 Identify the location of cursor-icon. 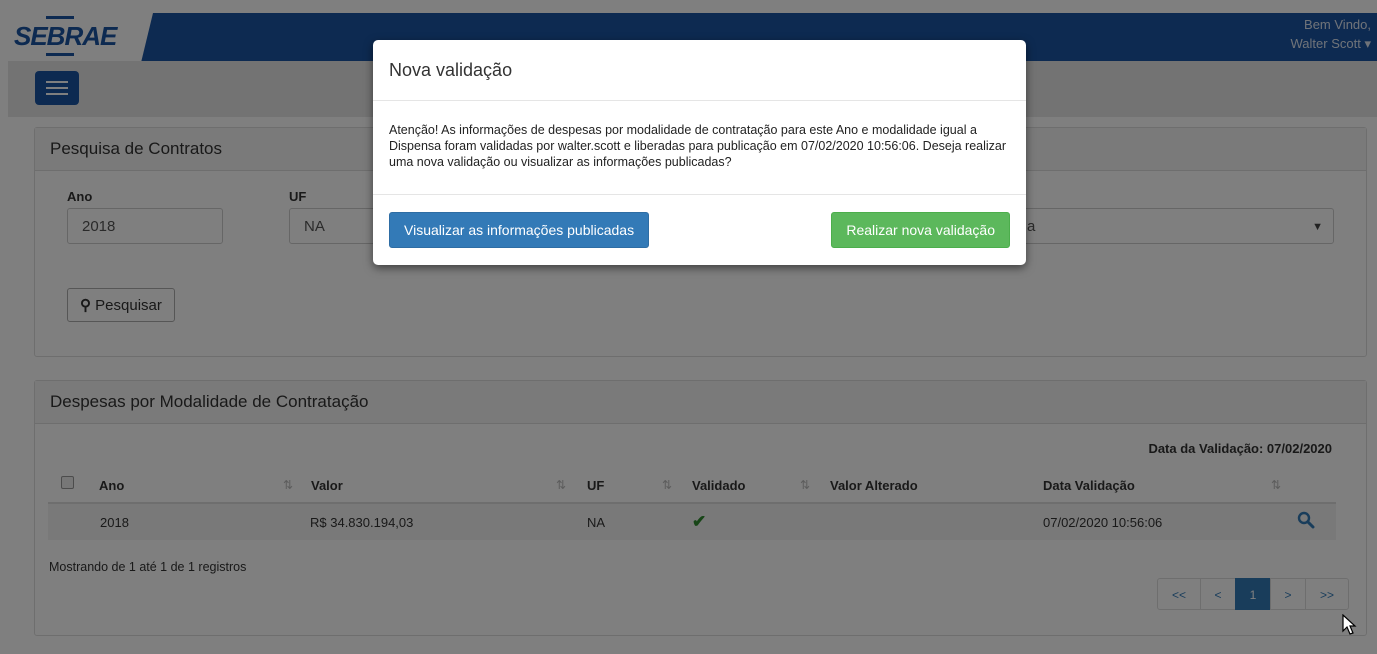
(1349, 624).